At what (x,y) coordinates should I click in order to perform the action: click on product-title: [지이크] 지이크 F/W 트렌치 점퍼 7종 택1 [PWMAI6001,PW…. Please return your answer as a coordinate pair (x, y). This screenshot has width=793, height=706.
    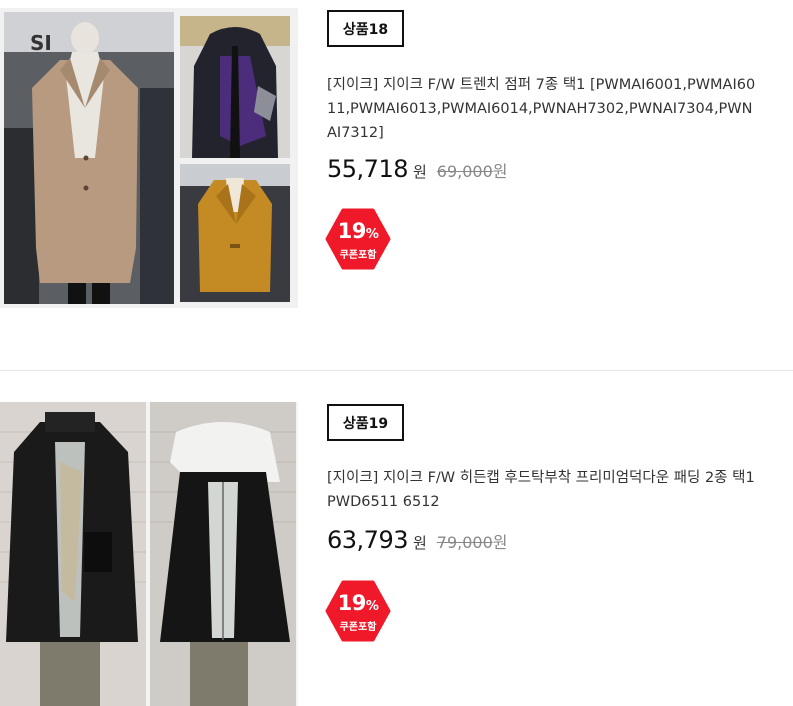
    Looking at the image, I should click on (542, 109).